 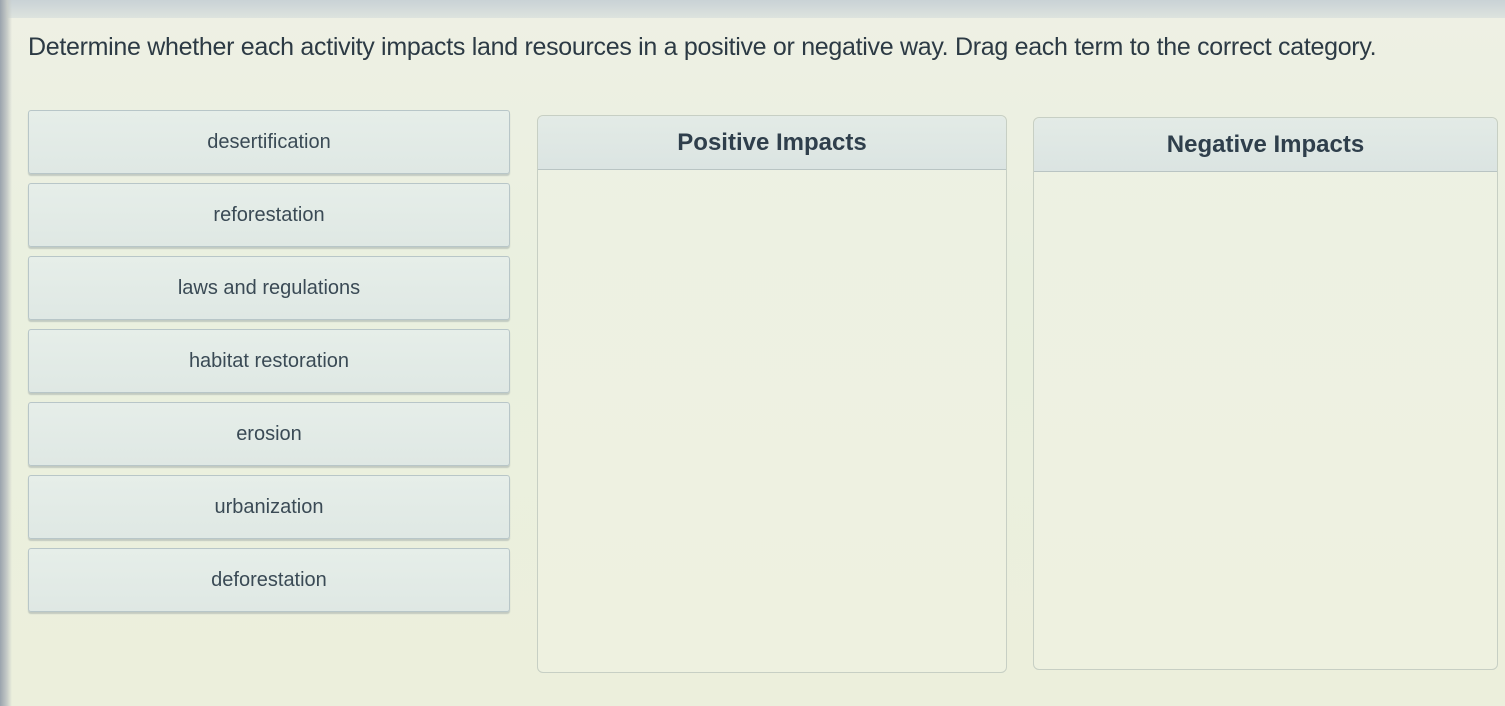 I want to click on negative-impacts-header: Negative Impacts, so click(x=1265, y=145).